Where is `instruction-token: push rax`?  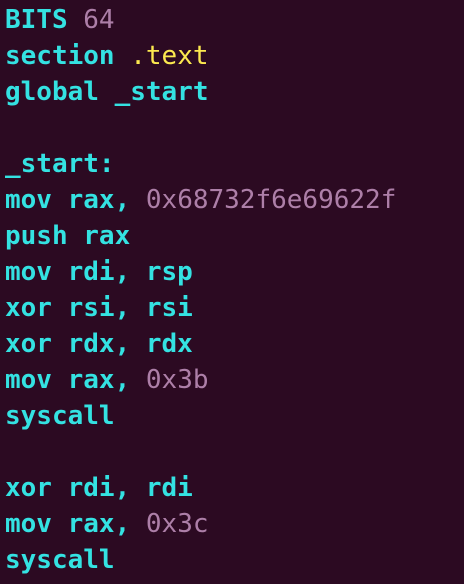
instruction-token: push rax is located at coordinates (68, 236).